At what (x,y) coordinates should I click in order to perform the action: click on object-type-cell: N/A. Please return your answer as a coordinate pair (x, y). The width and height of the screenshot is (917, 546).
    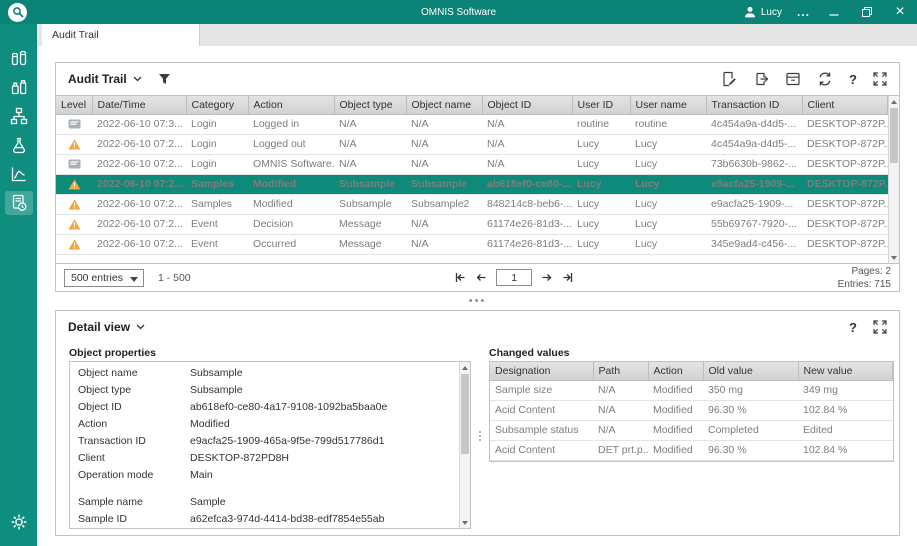
    Looking at the image, I should click on (370, 124).